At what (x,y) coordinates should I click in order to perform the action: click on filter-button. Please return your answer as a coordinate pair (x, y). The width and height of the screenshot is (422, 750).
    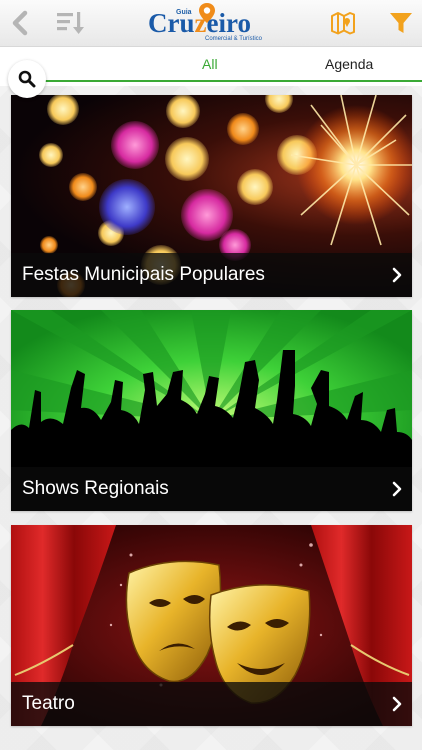
    Looking at the image, I should click on (401, 23).